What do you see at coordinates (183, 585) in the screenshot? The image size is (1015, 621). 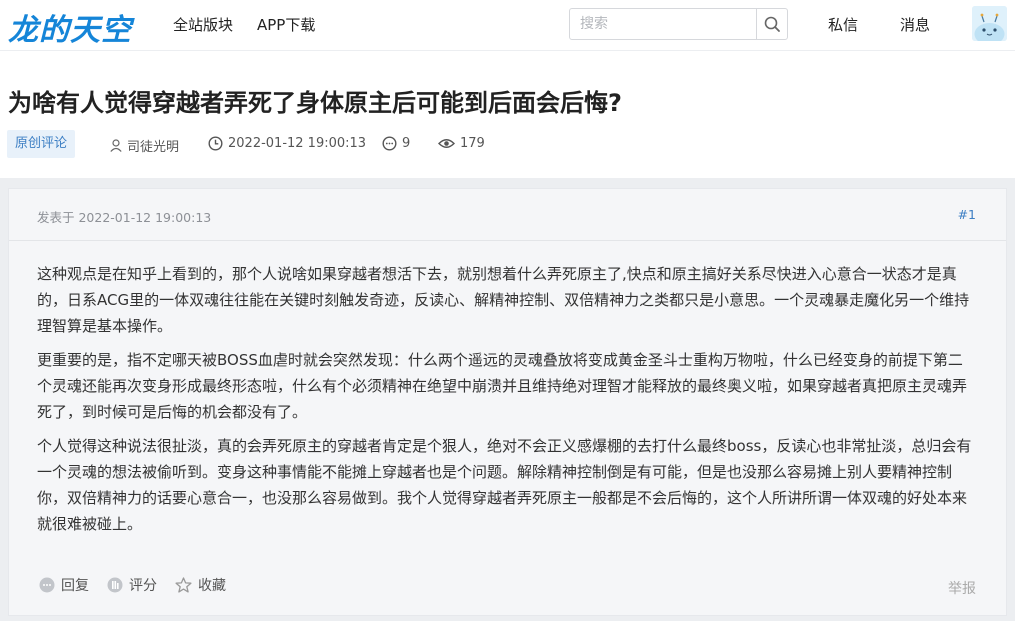 I see `star-icon` at bounding box center [183, 585].